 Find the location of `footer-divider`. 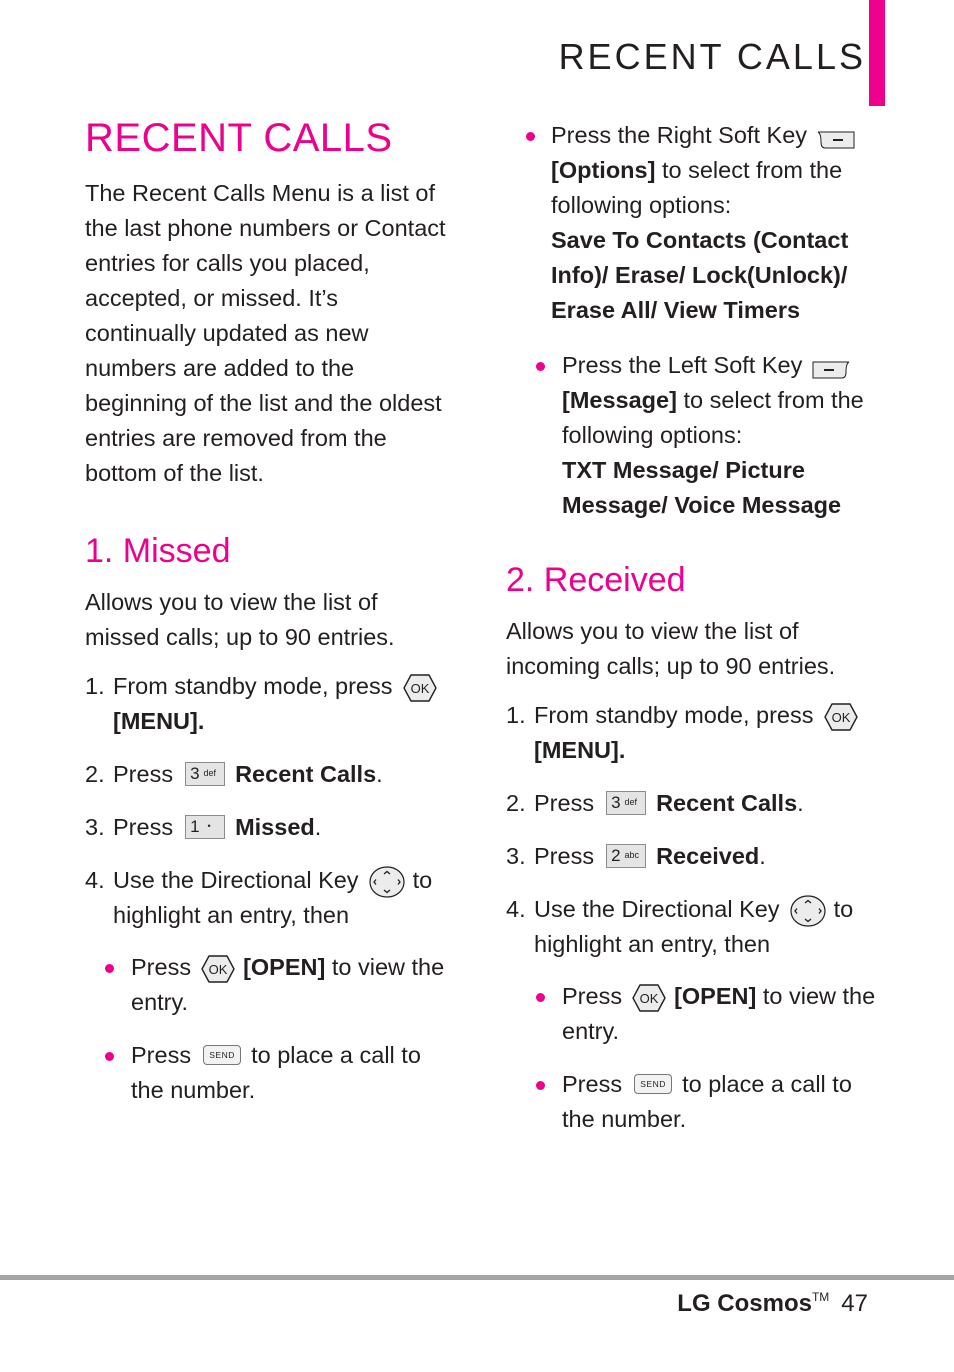

footer-divider is located at coordinates (477, 1277).